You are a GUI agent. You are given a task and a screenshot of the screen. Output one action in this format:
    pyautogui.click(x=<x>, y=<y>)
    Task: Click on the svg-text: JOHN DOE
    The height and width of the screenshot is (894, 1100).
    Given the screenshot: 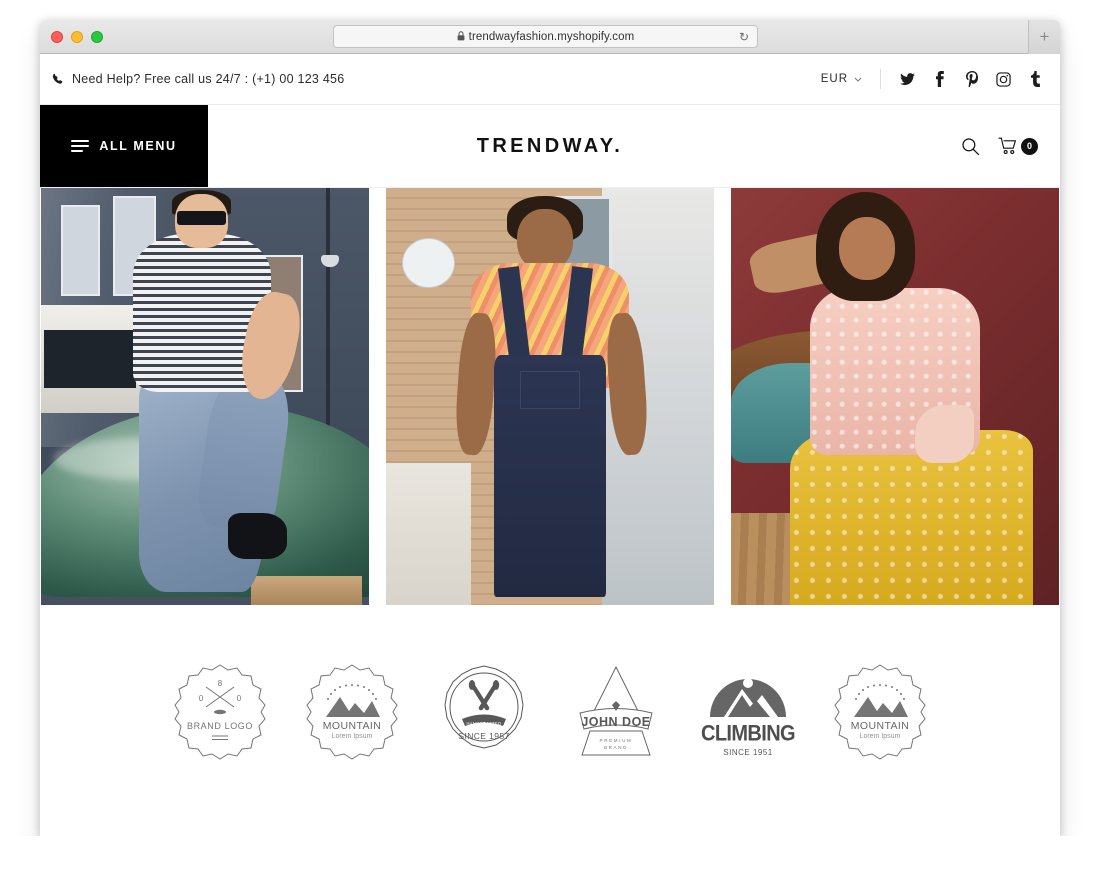 What is the action you would take?
    pyautogui.click(x=615, y=722)
    